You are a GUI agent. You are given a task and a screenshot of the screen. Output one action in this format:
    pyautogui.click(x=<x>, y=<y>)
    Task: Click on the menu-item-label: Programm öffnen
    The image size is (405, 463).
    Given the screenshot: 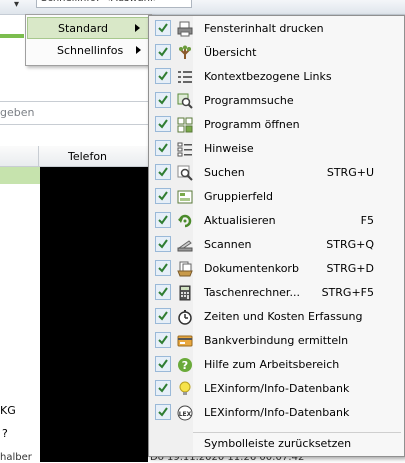 What is the action you would take?
    pyautogui.click(x=252, y=124)
    